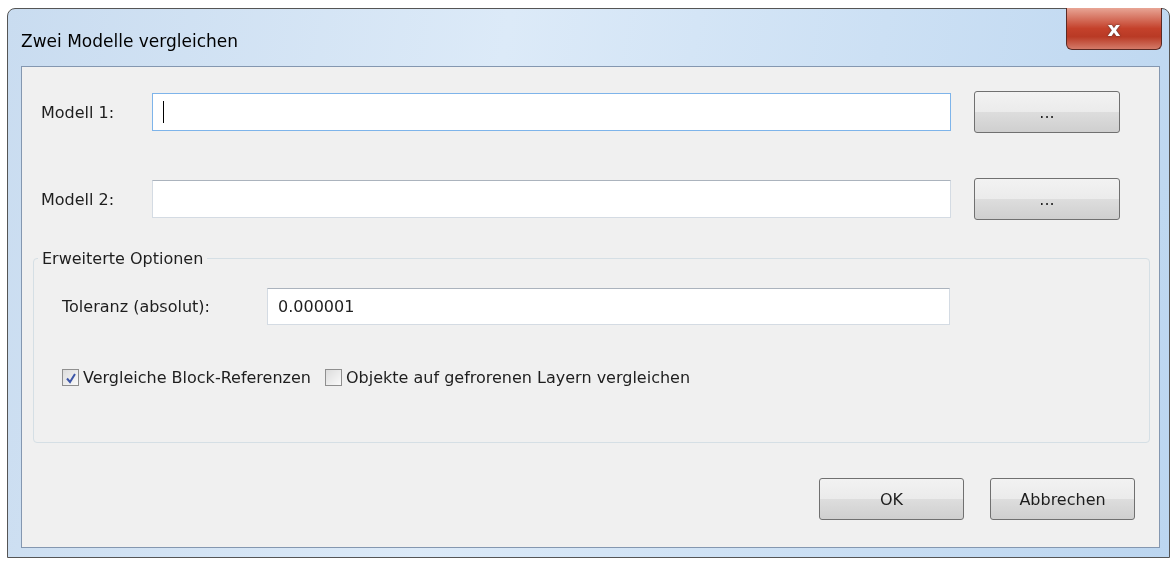 This screenshot has width=1172, height=564. Describe the element at coordinates (123, 258) in the screenshot. I see `group-legend: Erweiterte Optionen` at that location.